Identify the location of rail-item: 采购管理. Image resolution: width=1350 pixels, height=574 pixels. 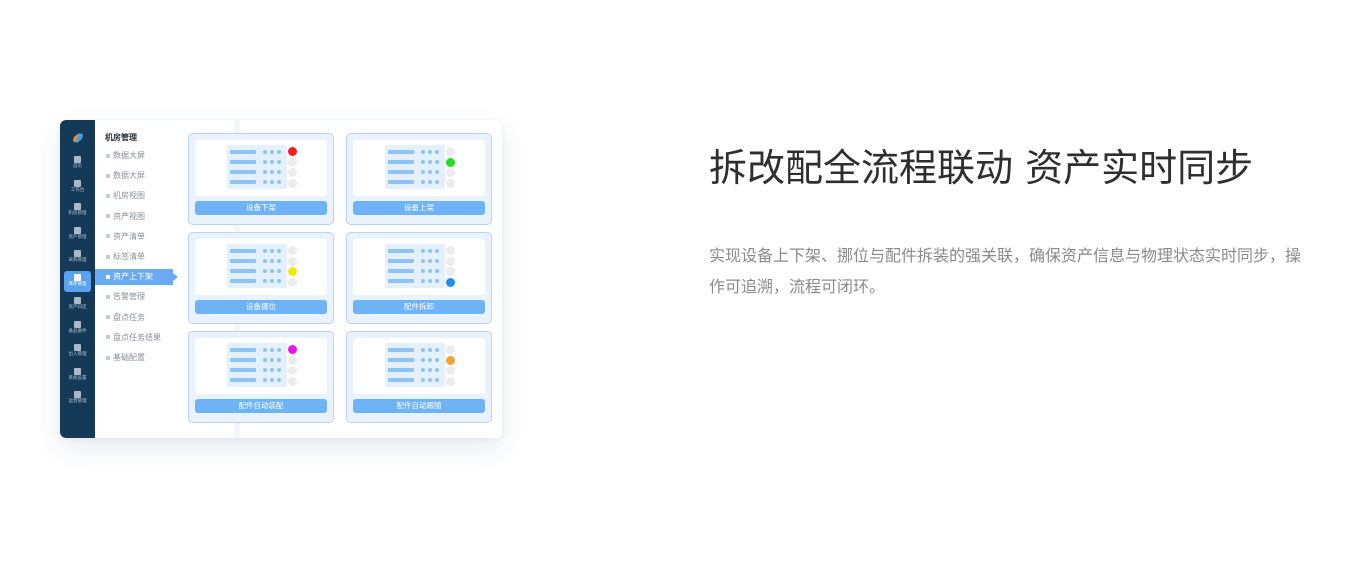
(77, 257).